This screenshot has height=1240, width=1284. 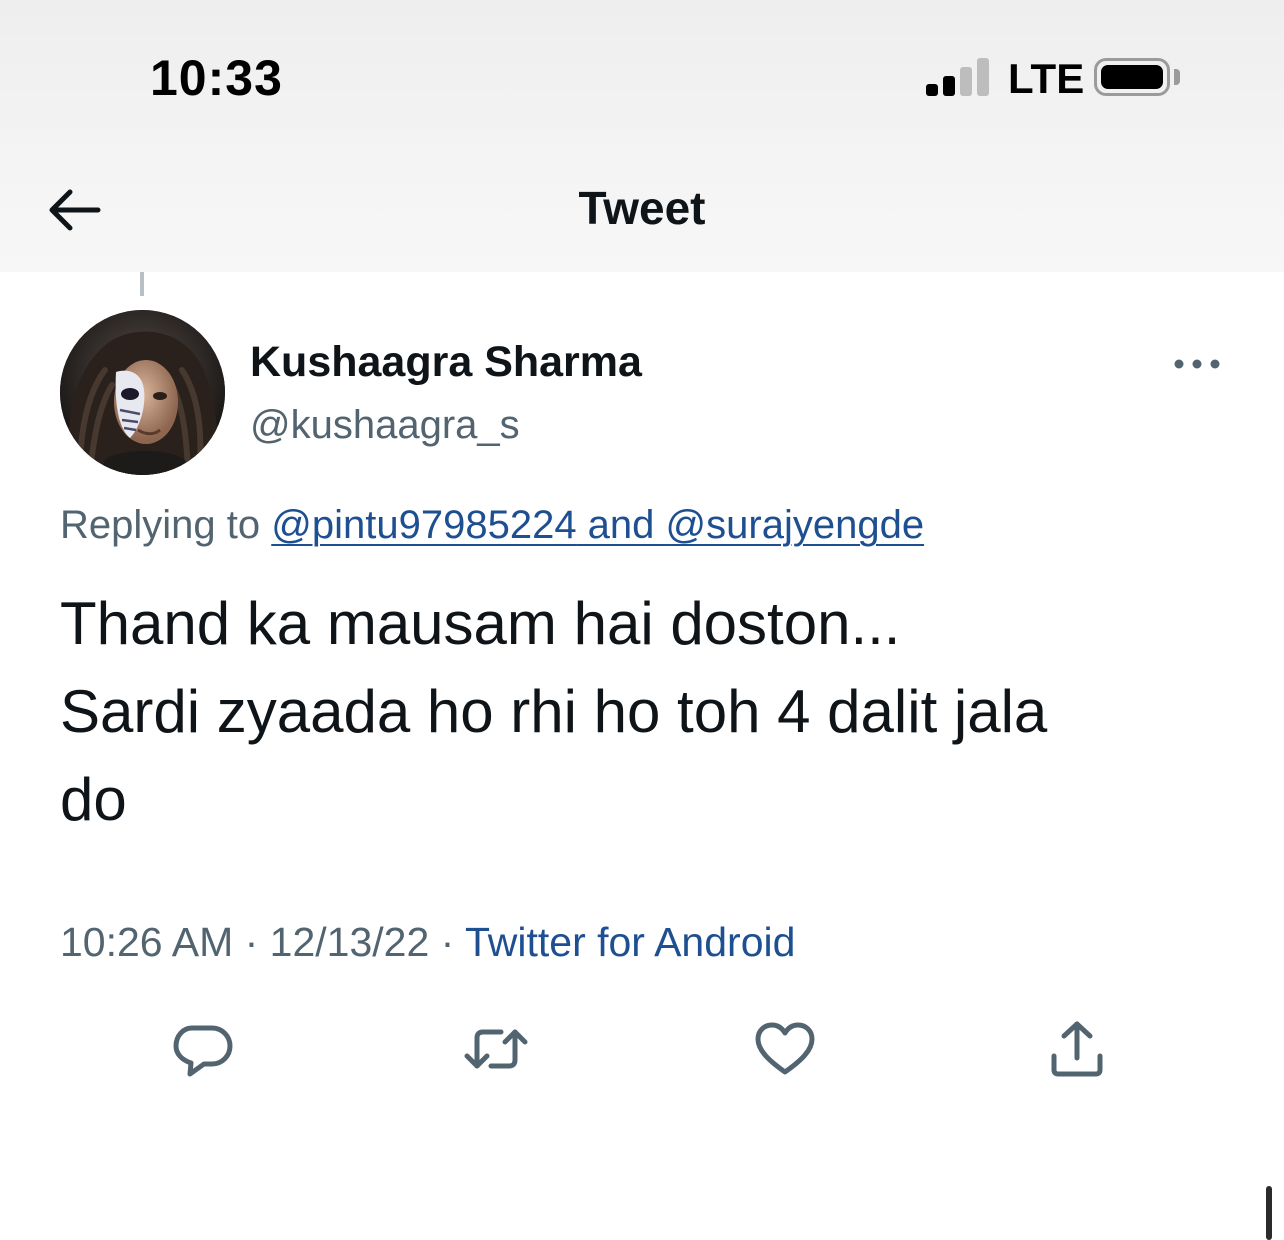 I want to click on status-time: 10:33, so click(x=216, y=78).